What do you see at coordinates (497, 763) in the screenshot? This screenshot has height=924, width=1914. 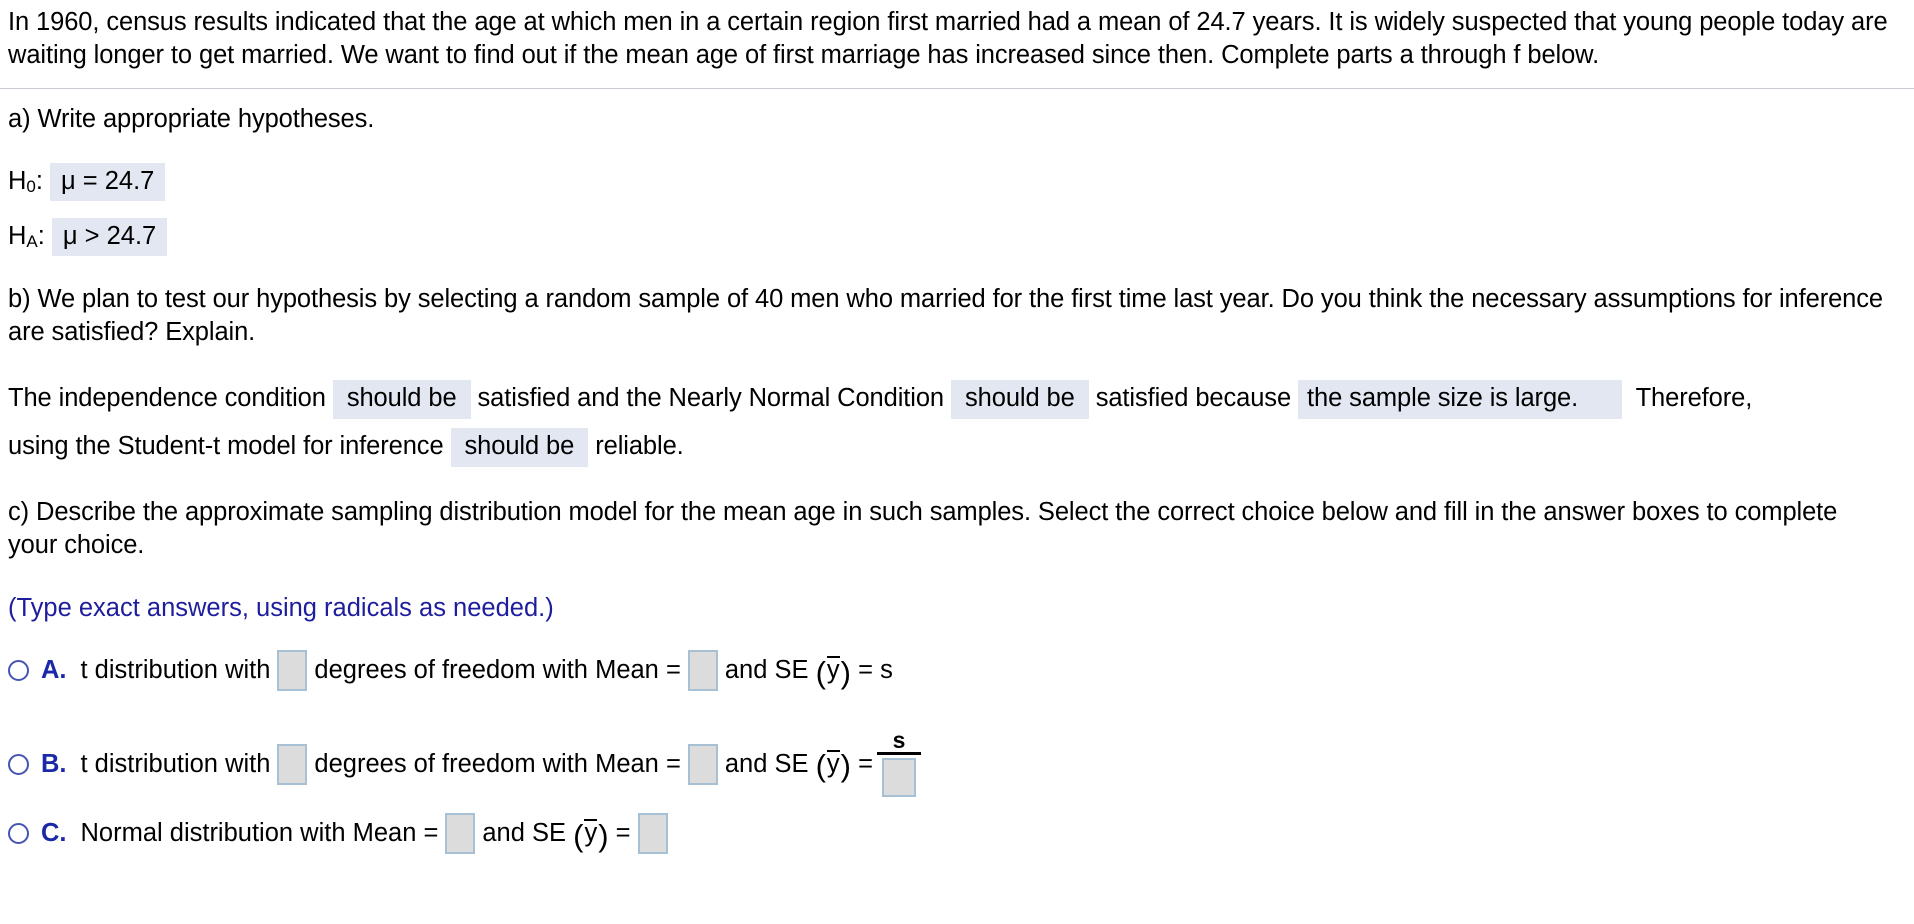 I see `choice-b-text-seg-2: degrees of freedom with Mean =` at bounding box center [497, 763].